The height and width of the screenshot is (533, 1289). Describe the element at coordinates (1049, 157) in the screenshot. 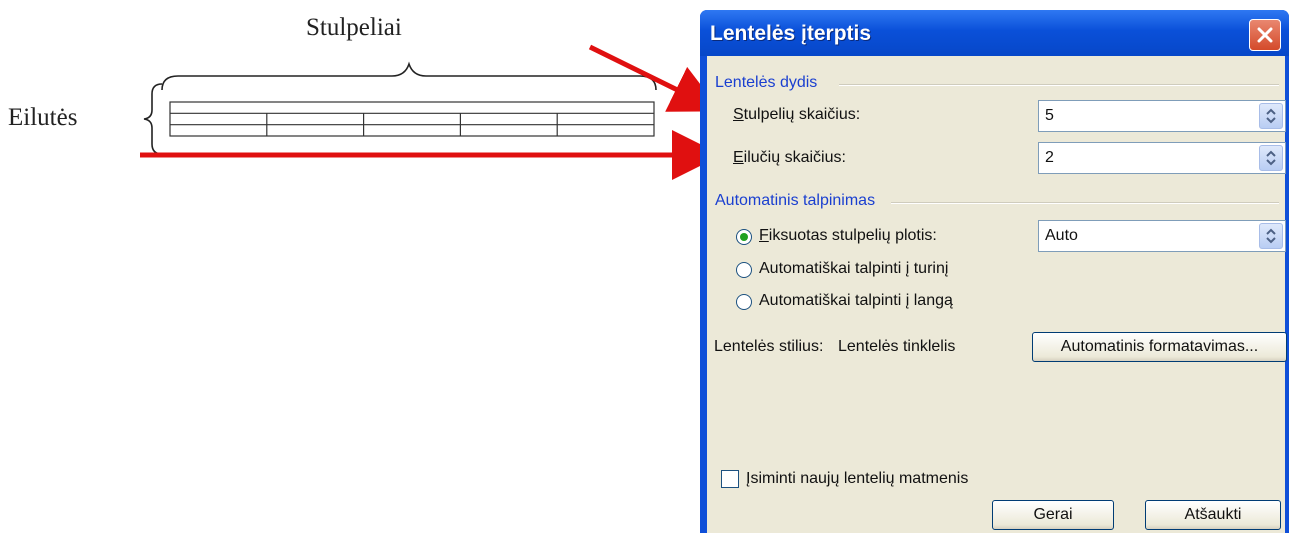

I see `rows-count-value: 2` at that location.